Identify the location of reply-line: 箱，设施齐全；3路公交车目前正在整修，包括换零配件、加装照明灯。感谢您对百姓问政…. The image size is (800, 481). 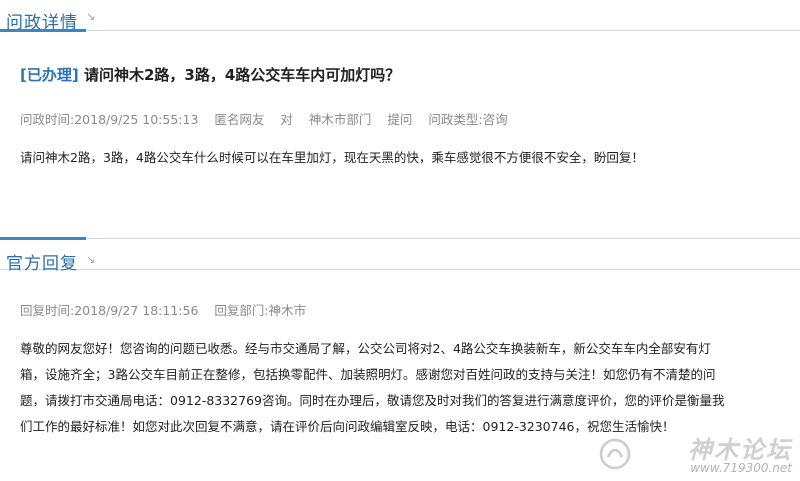
(368, 374).